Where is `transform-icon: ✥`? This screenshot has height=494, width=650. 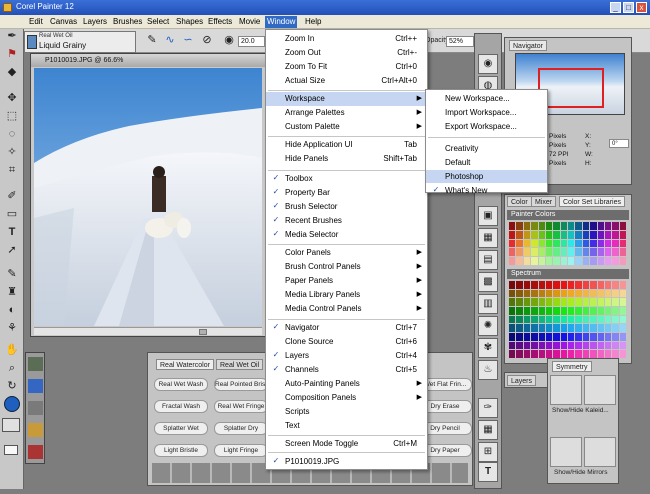 transform-icon: ✥ is located at coordinates (12, 98).